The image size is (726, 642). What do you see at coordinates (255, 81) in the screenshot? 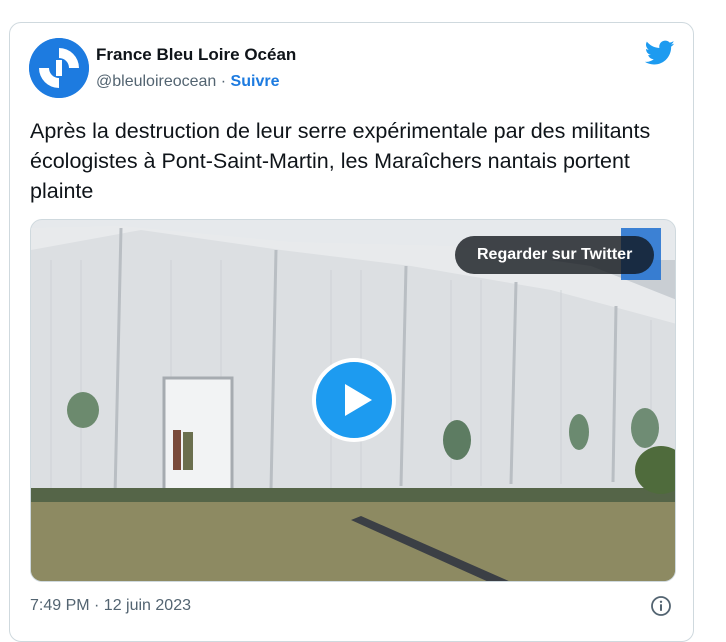
I see `follow-button: Suivre` at bounding box center [255, 81].